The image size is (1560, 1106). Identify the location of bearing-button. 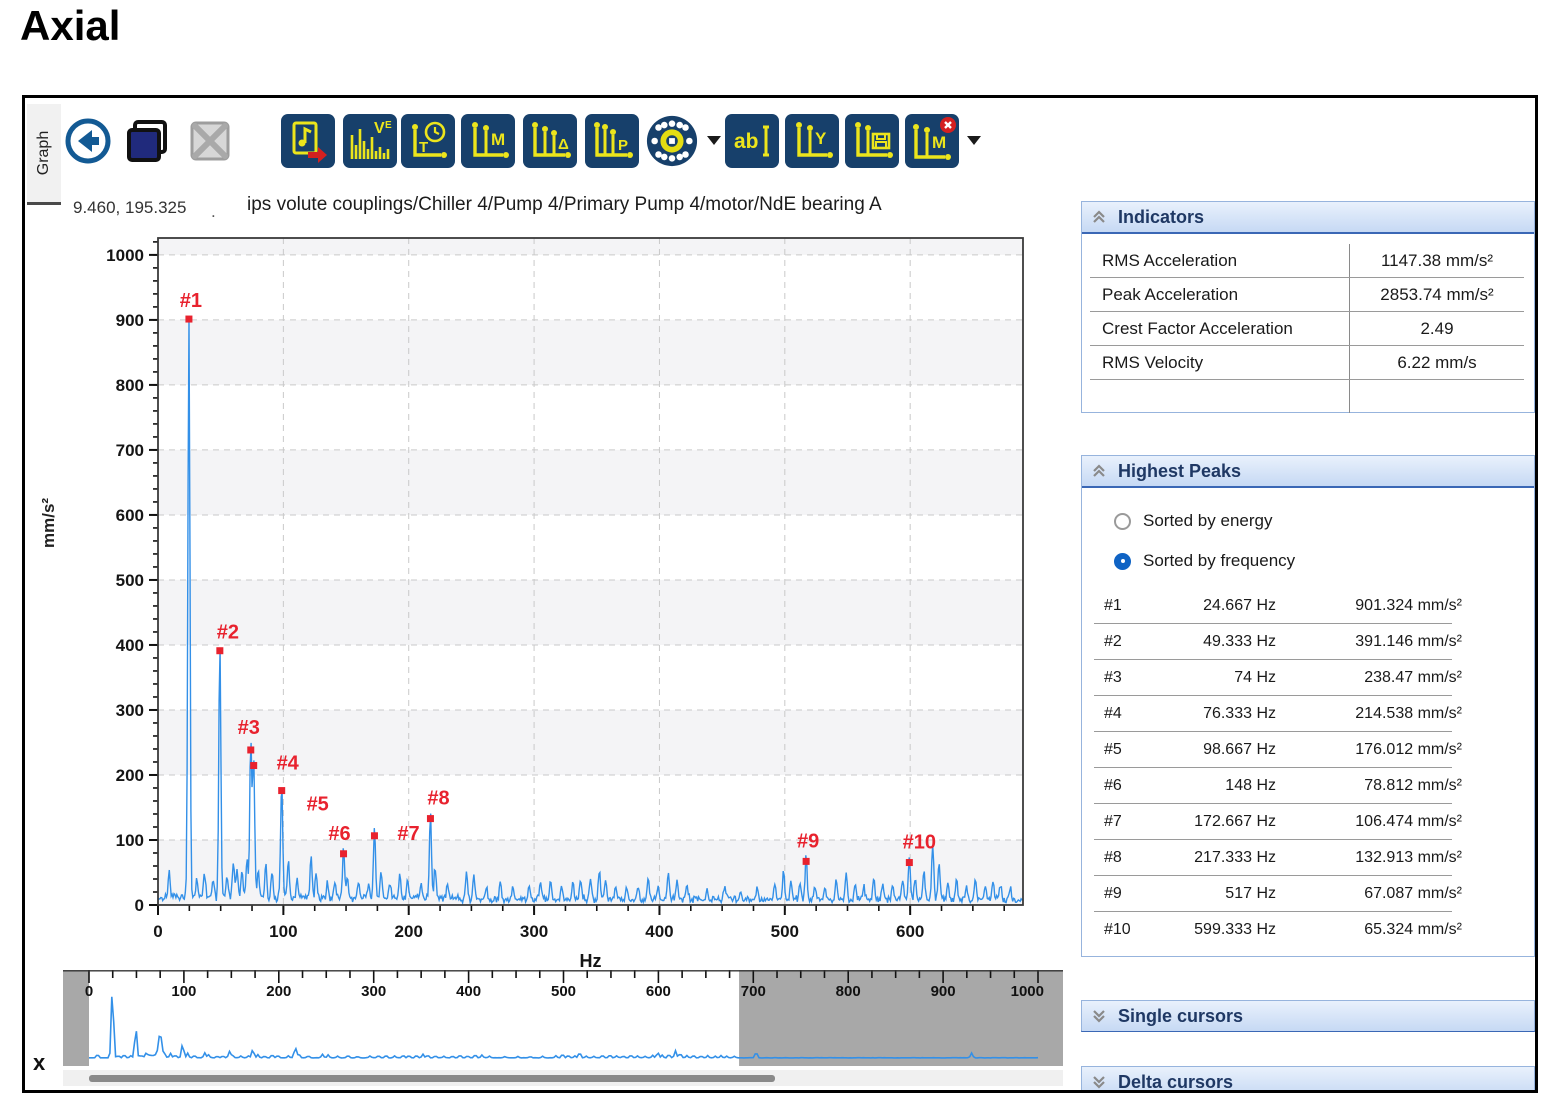
(672, 141).